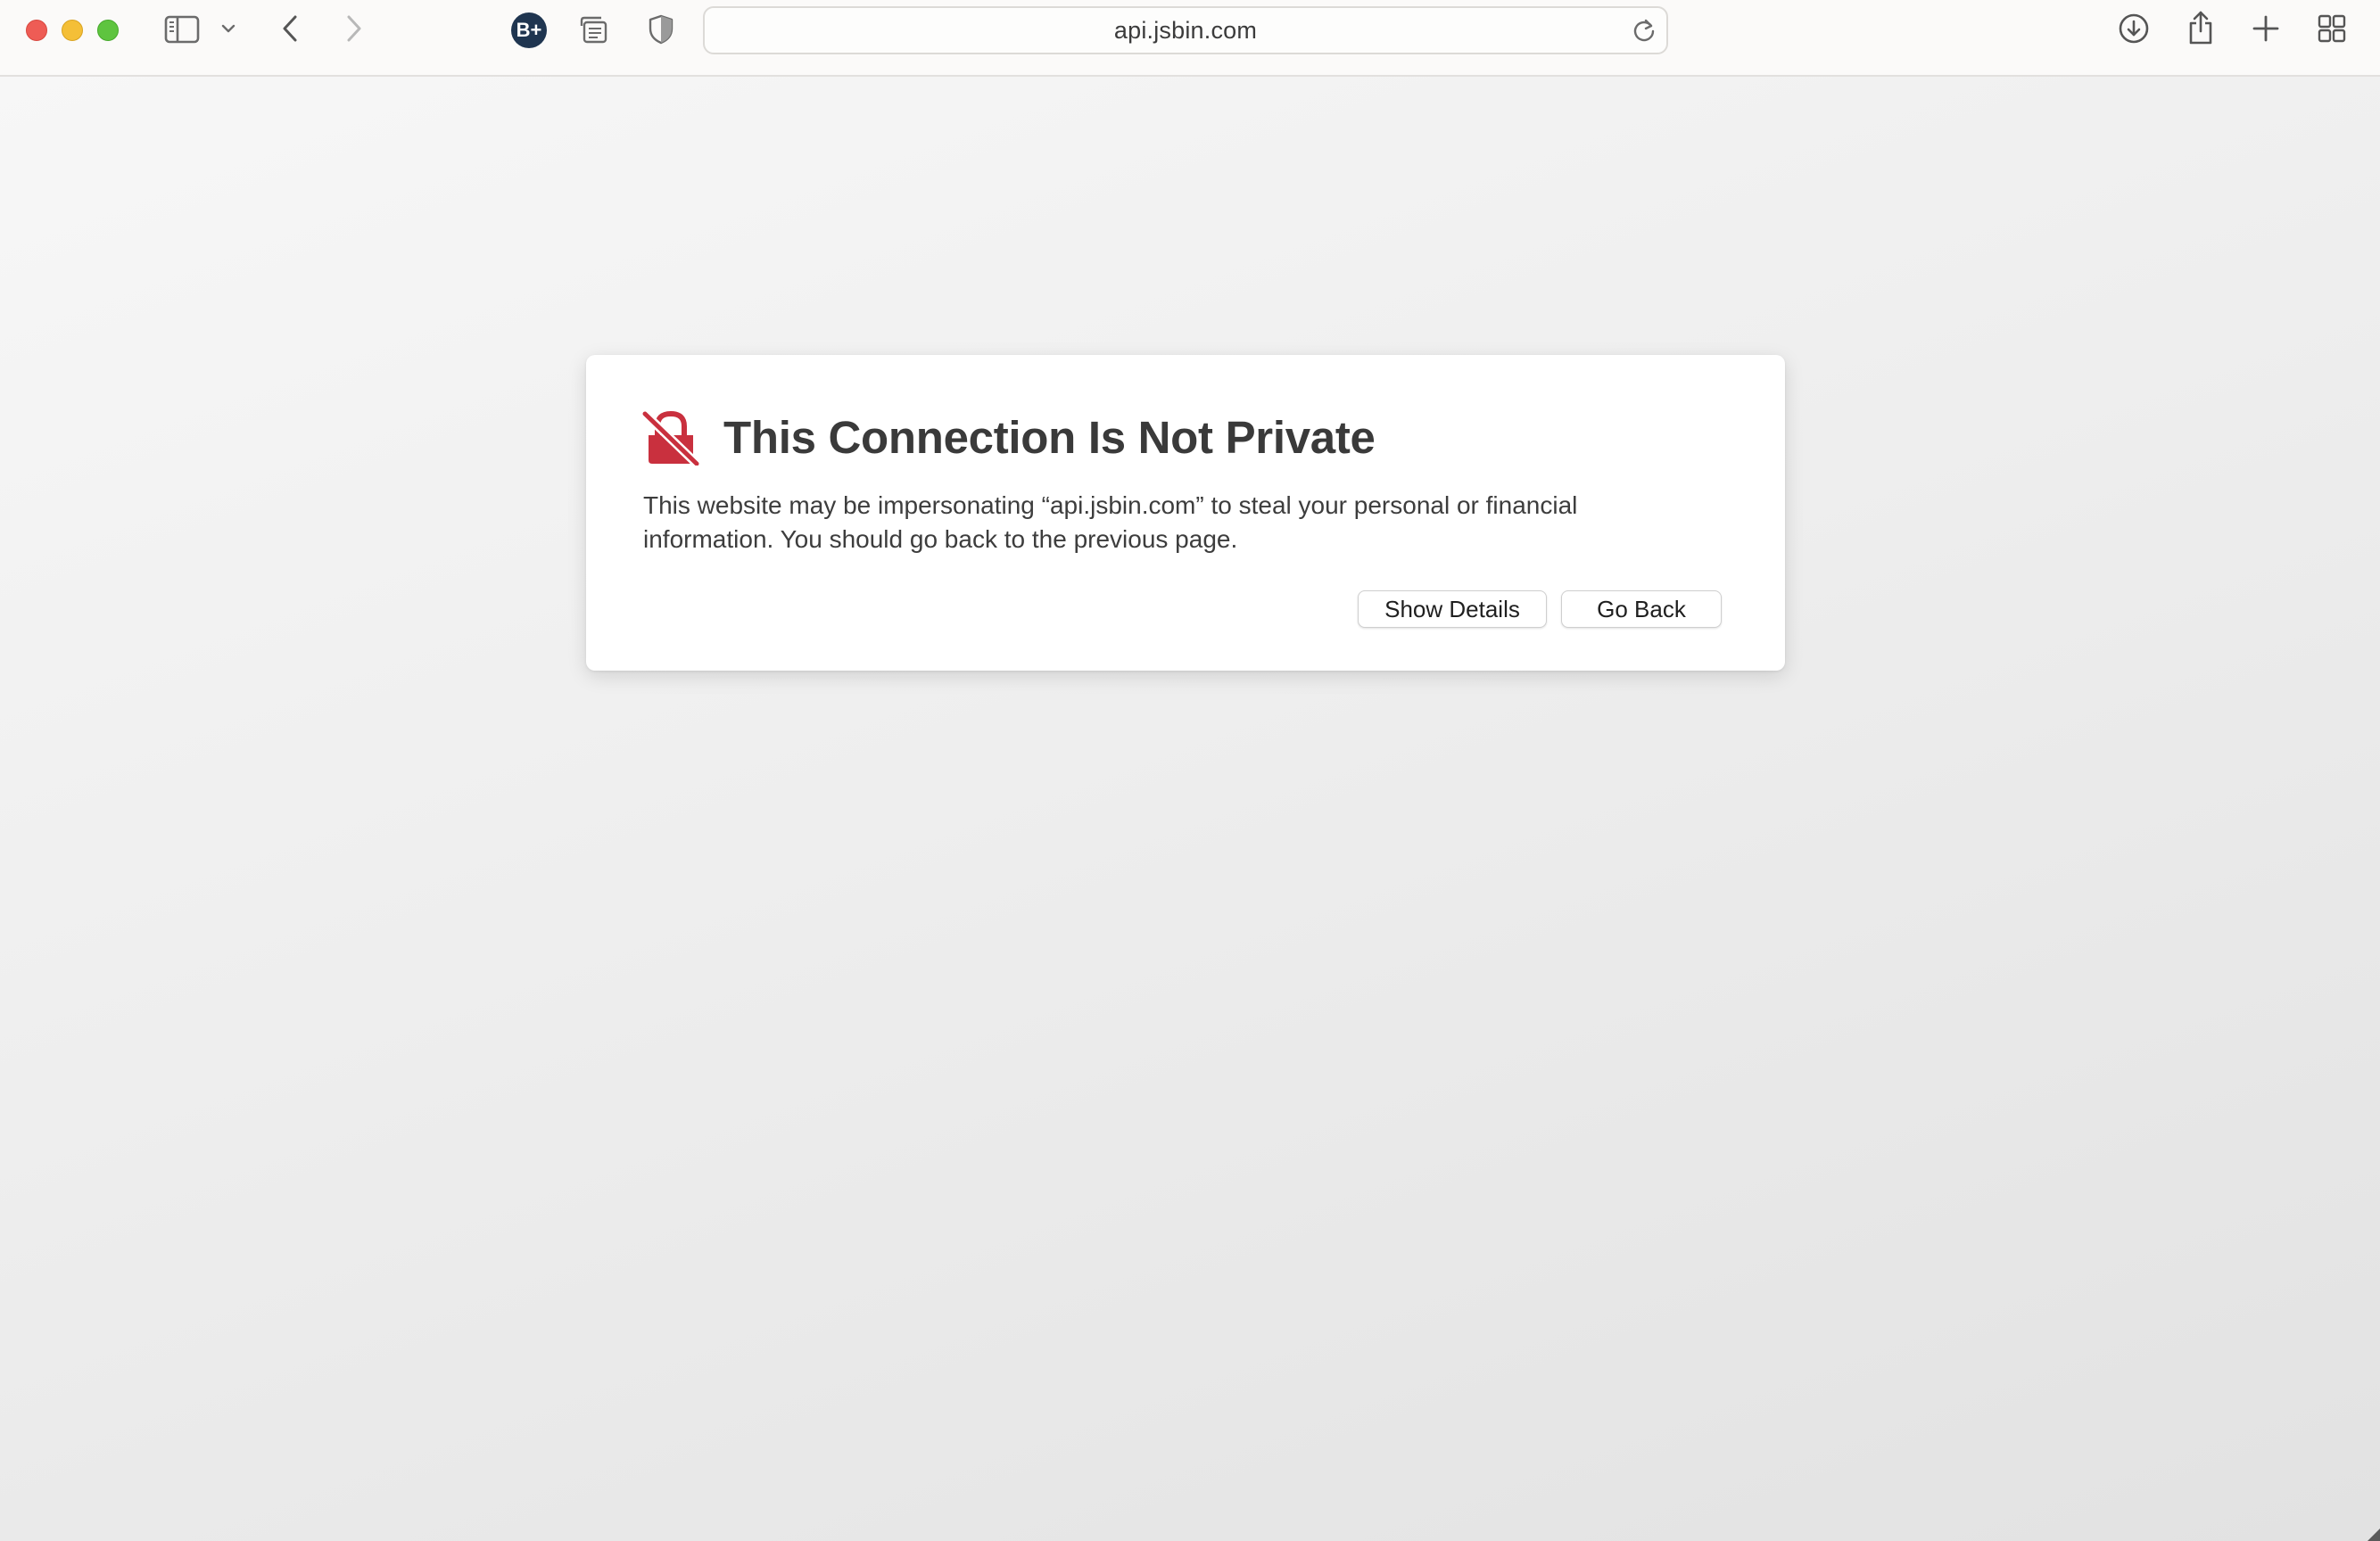 Image resolution: width=2380 pixels, height=1541 pixels. Describe the element at coordinates (1644, 32) in the screenshot. I see `reload-icon` at that location.